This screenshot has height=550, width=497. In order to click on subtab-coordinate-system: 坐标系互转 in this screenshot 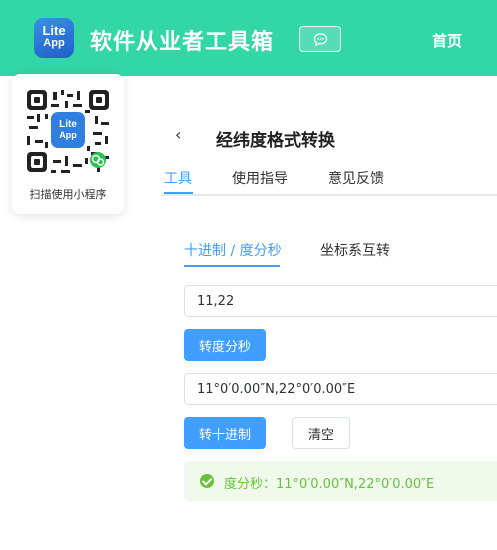, I will do `click(355, 250)`.